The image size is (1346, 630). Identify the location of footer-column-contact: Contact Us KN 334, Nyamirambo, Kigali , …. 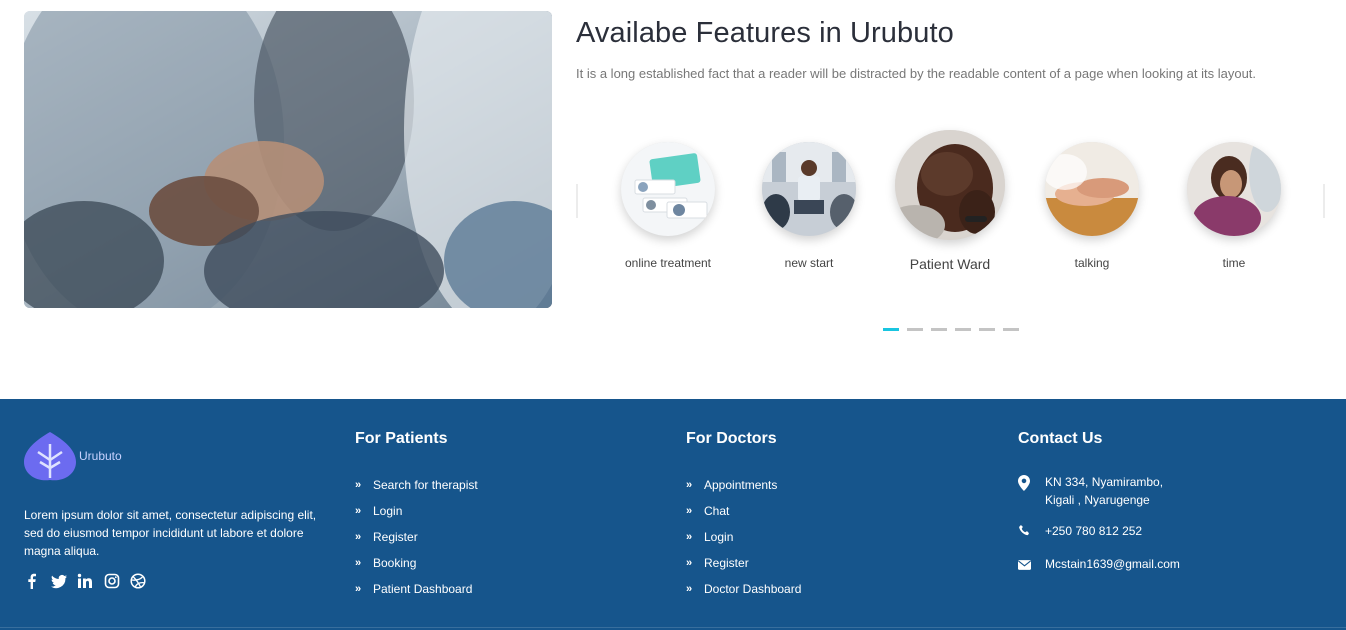
(1099, 502).